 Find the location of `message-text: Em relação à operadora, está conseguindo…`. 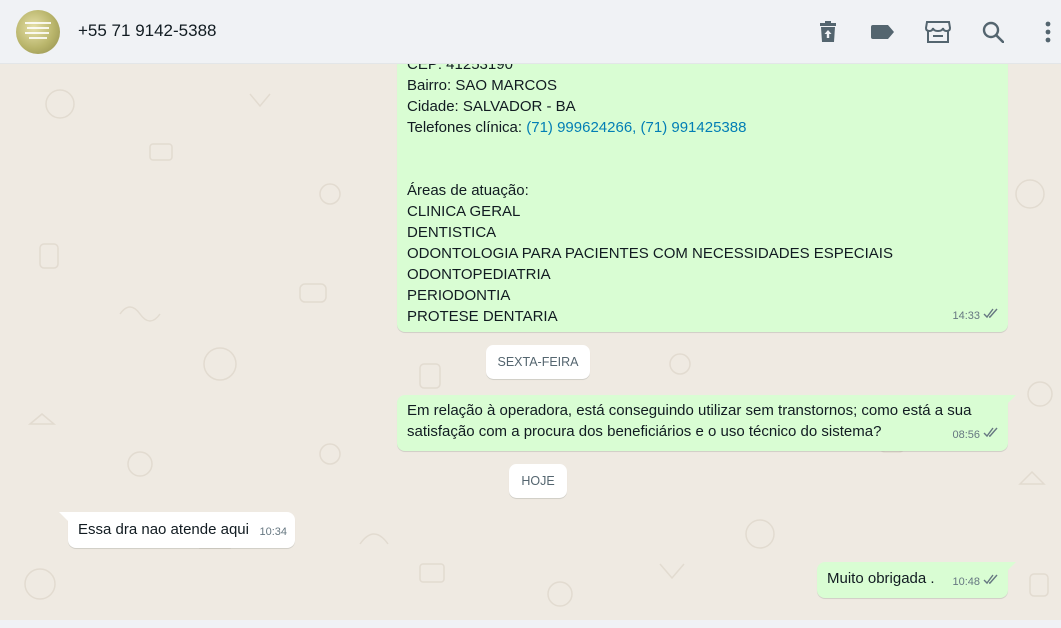

message-text: Em relação à operadora, está conseguindo… is located at coordinates (689, 421).